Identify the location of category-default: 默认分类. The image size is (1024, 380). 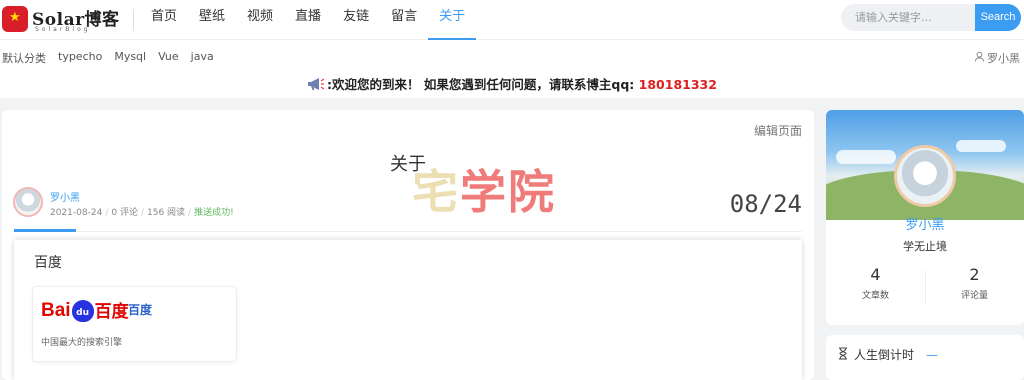
(24, 58).